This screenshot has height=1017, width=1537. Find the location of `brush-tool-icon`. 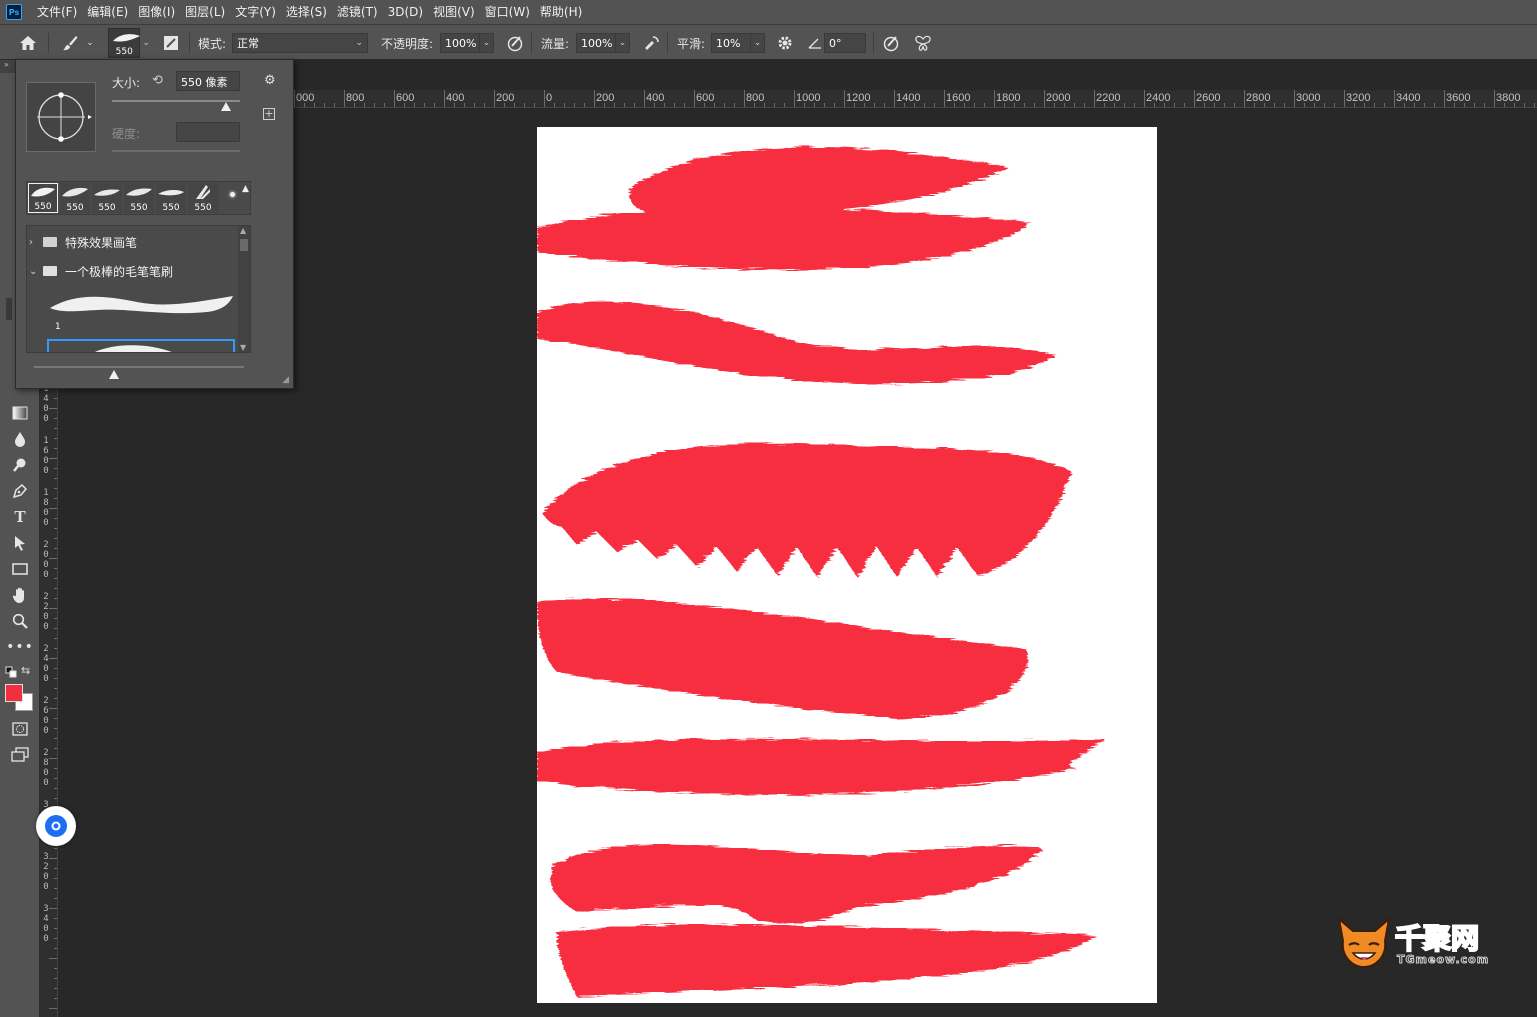

brush-tool-icon is located at coordinates (70, 43).